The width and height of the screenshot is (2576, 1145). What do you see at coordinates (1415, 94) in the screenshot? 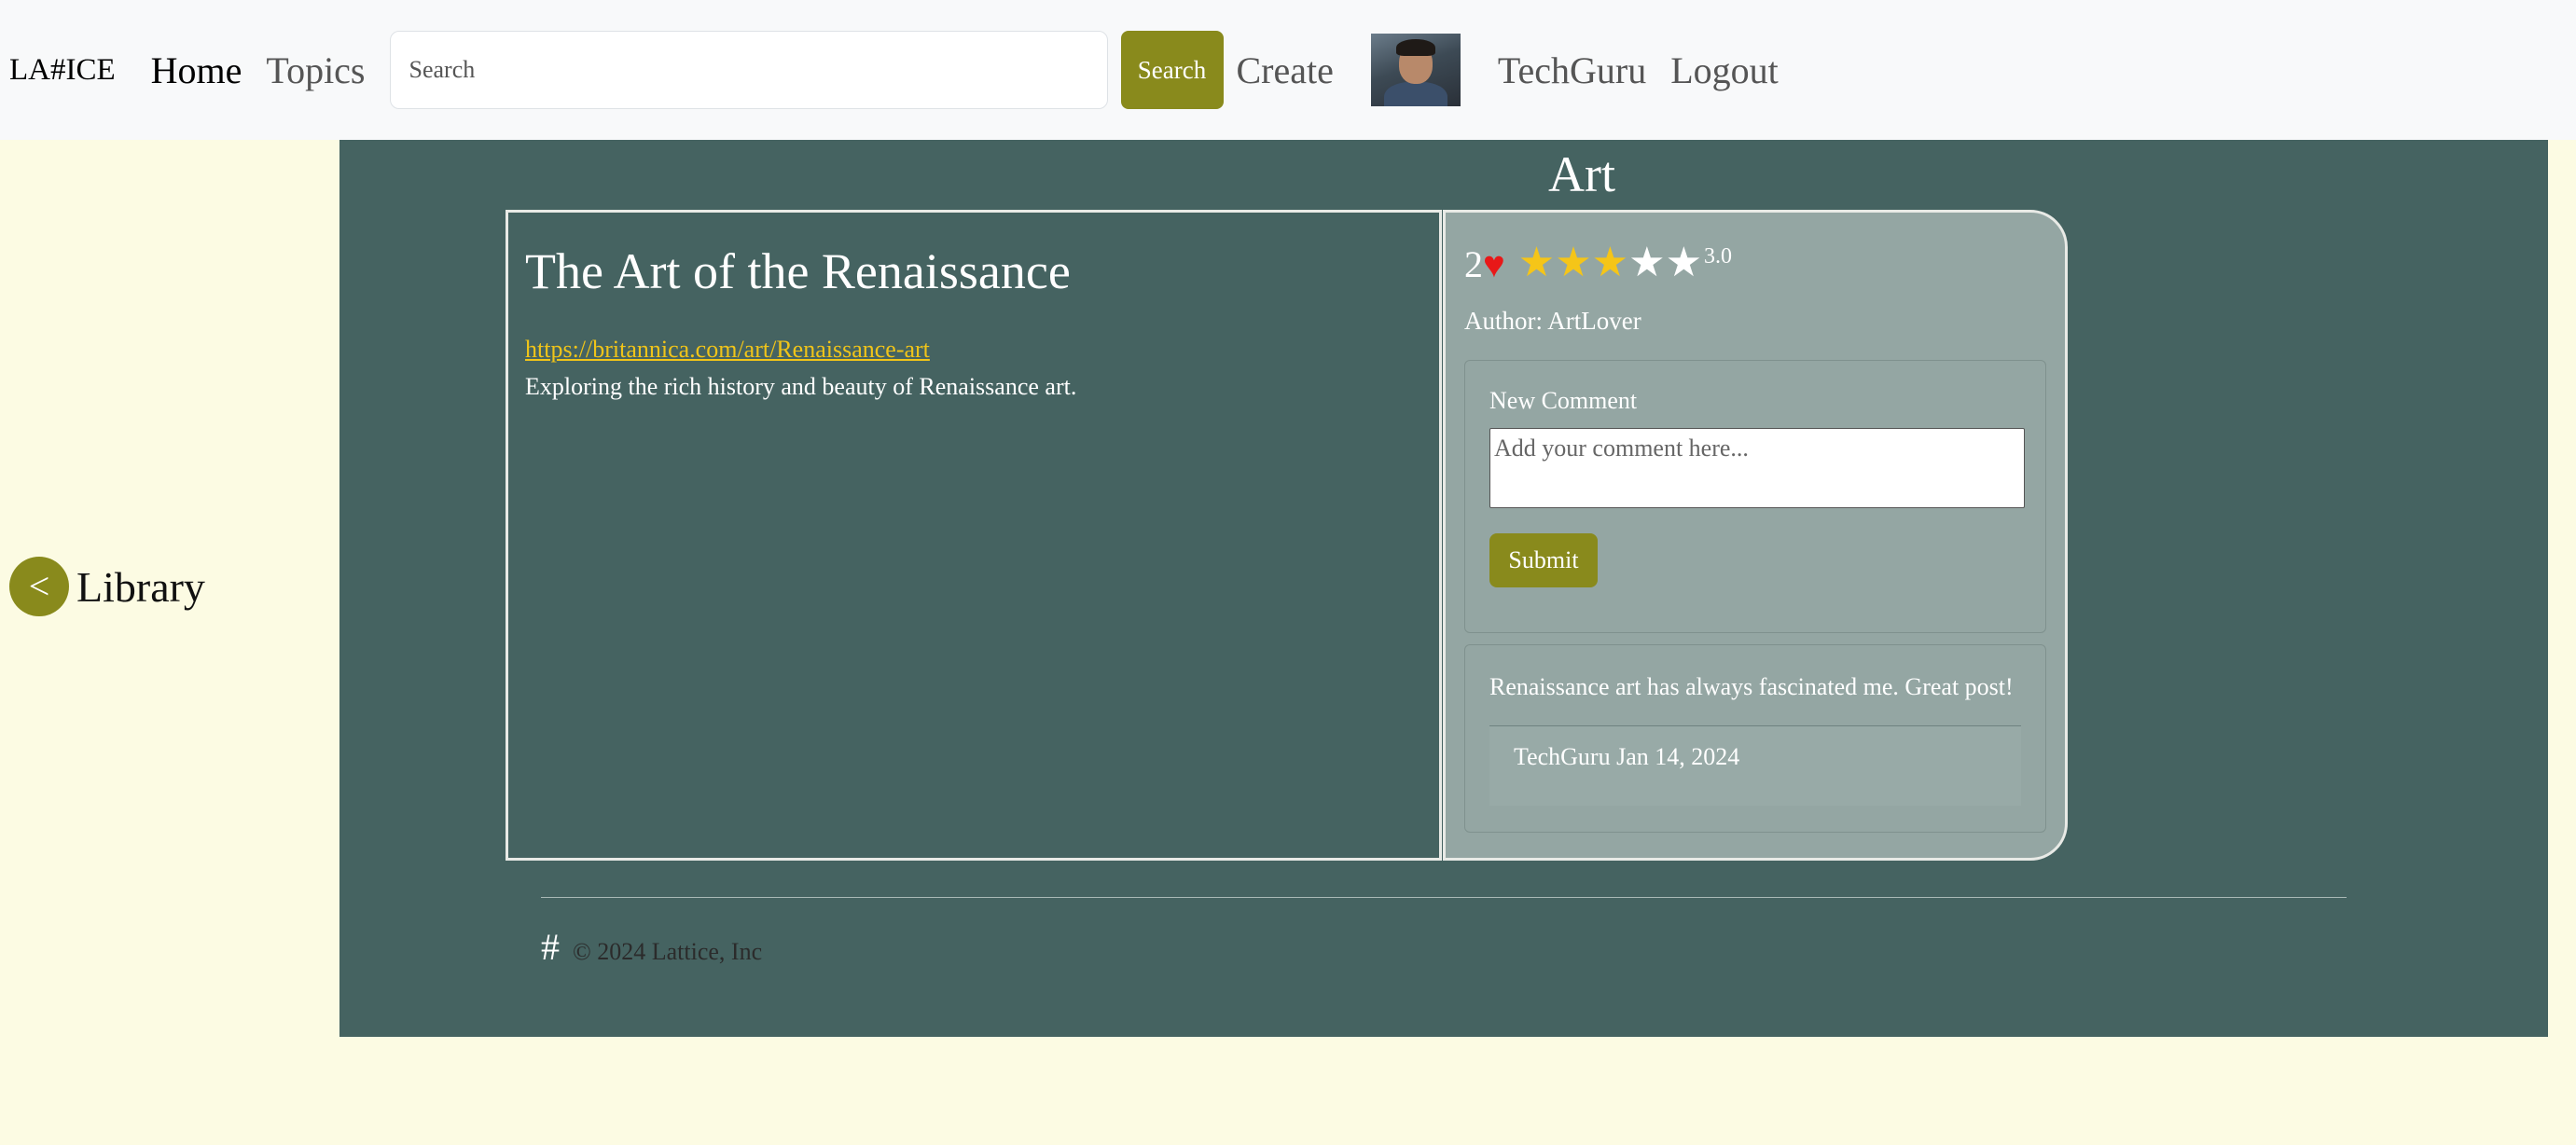
I see `avatar-shirt` at bounding box center [1415, 94].